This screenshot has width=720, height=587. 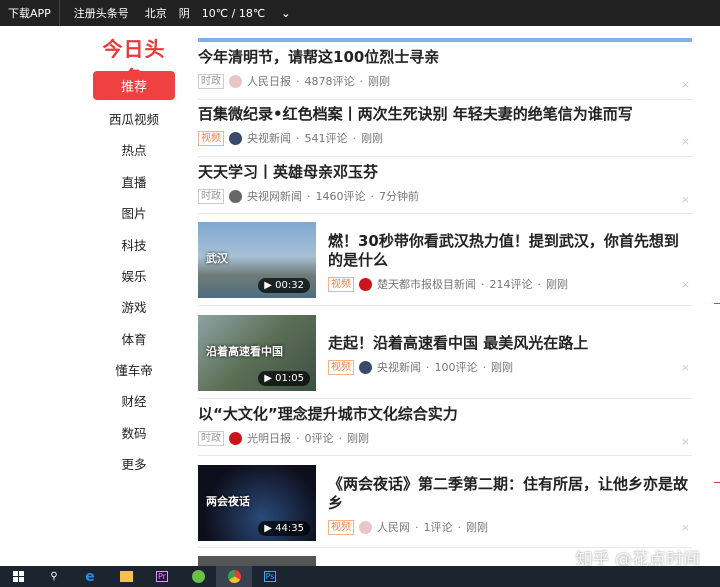 I want to click on thumbnail-text: 沿着高速看中国, so click(x=244, y=351).